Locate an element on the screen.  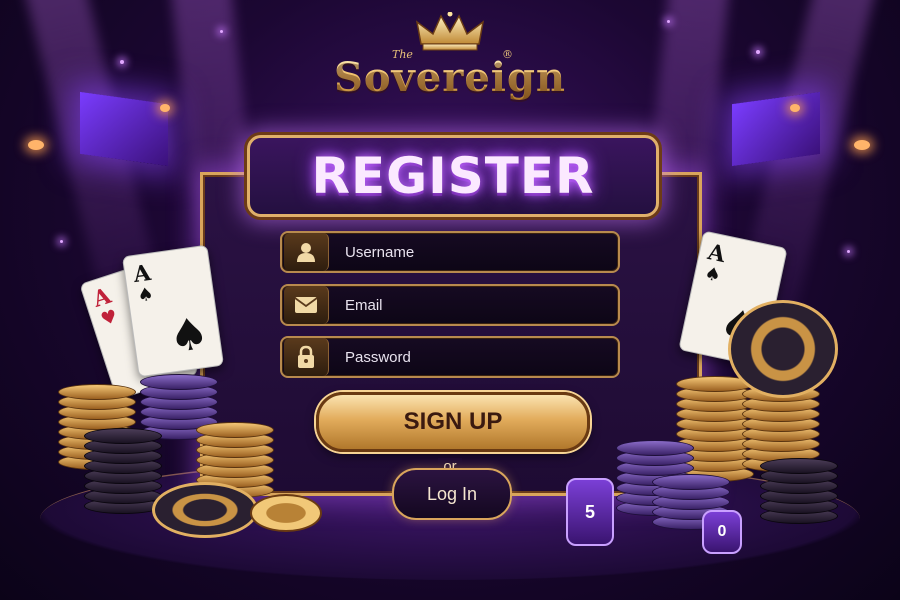
user-icon is located at coordinates (306, 252).